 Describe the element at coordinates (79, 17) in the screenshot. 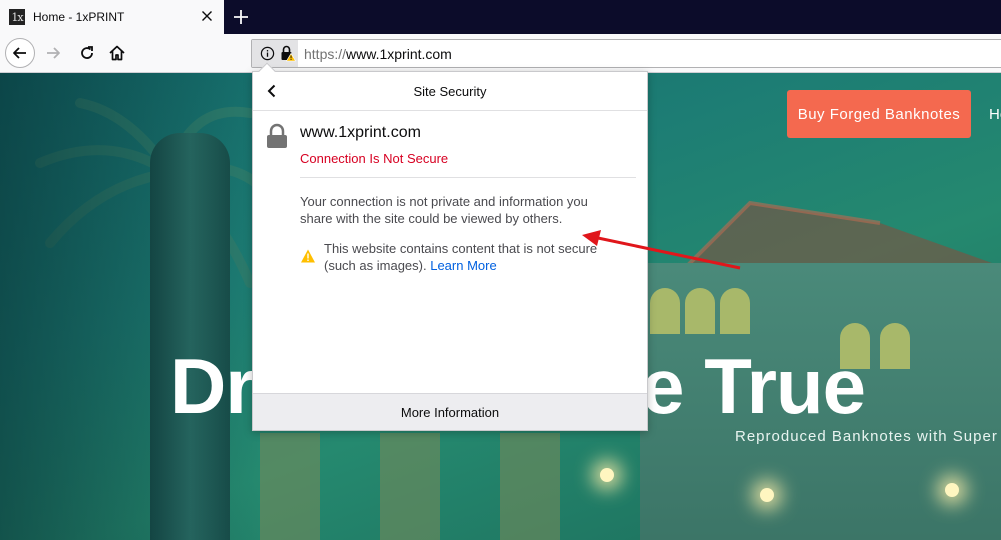

I see `tab-title: Home - 1xPRINT` at that location.